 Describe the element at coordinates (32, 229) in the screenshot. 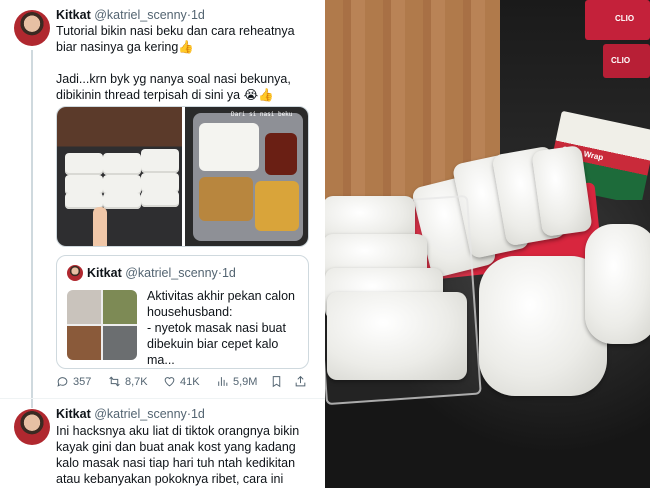

I see `thread-connector-line` at that location.